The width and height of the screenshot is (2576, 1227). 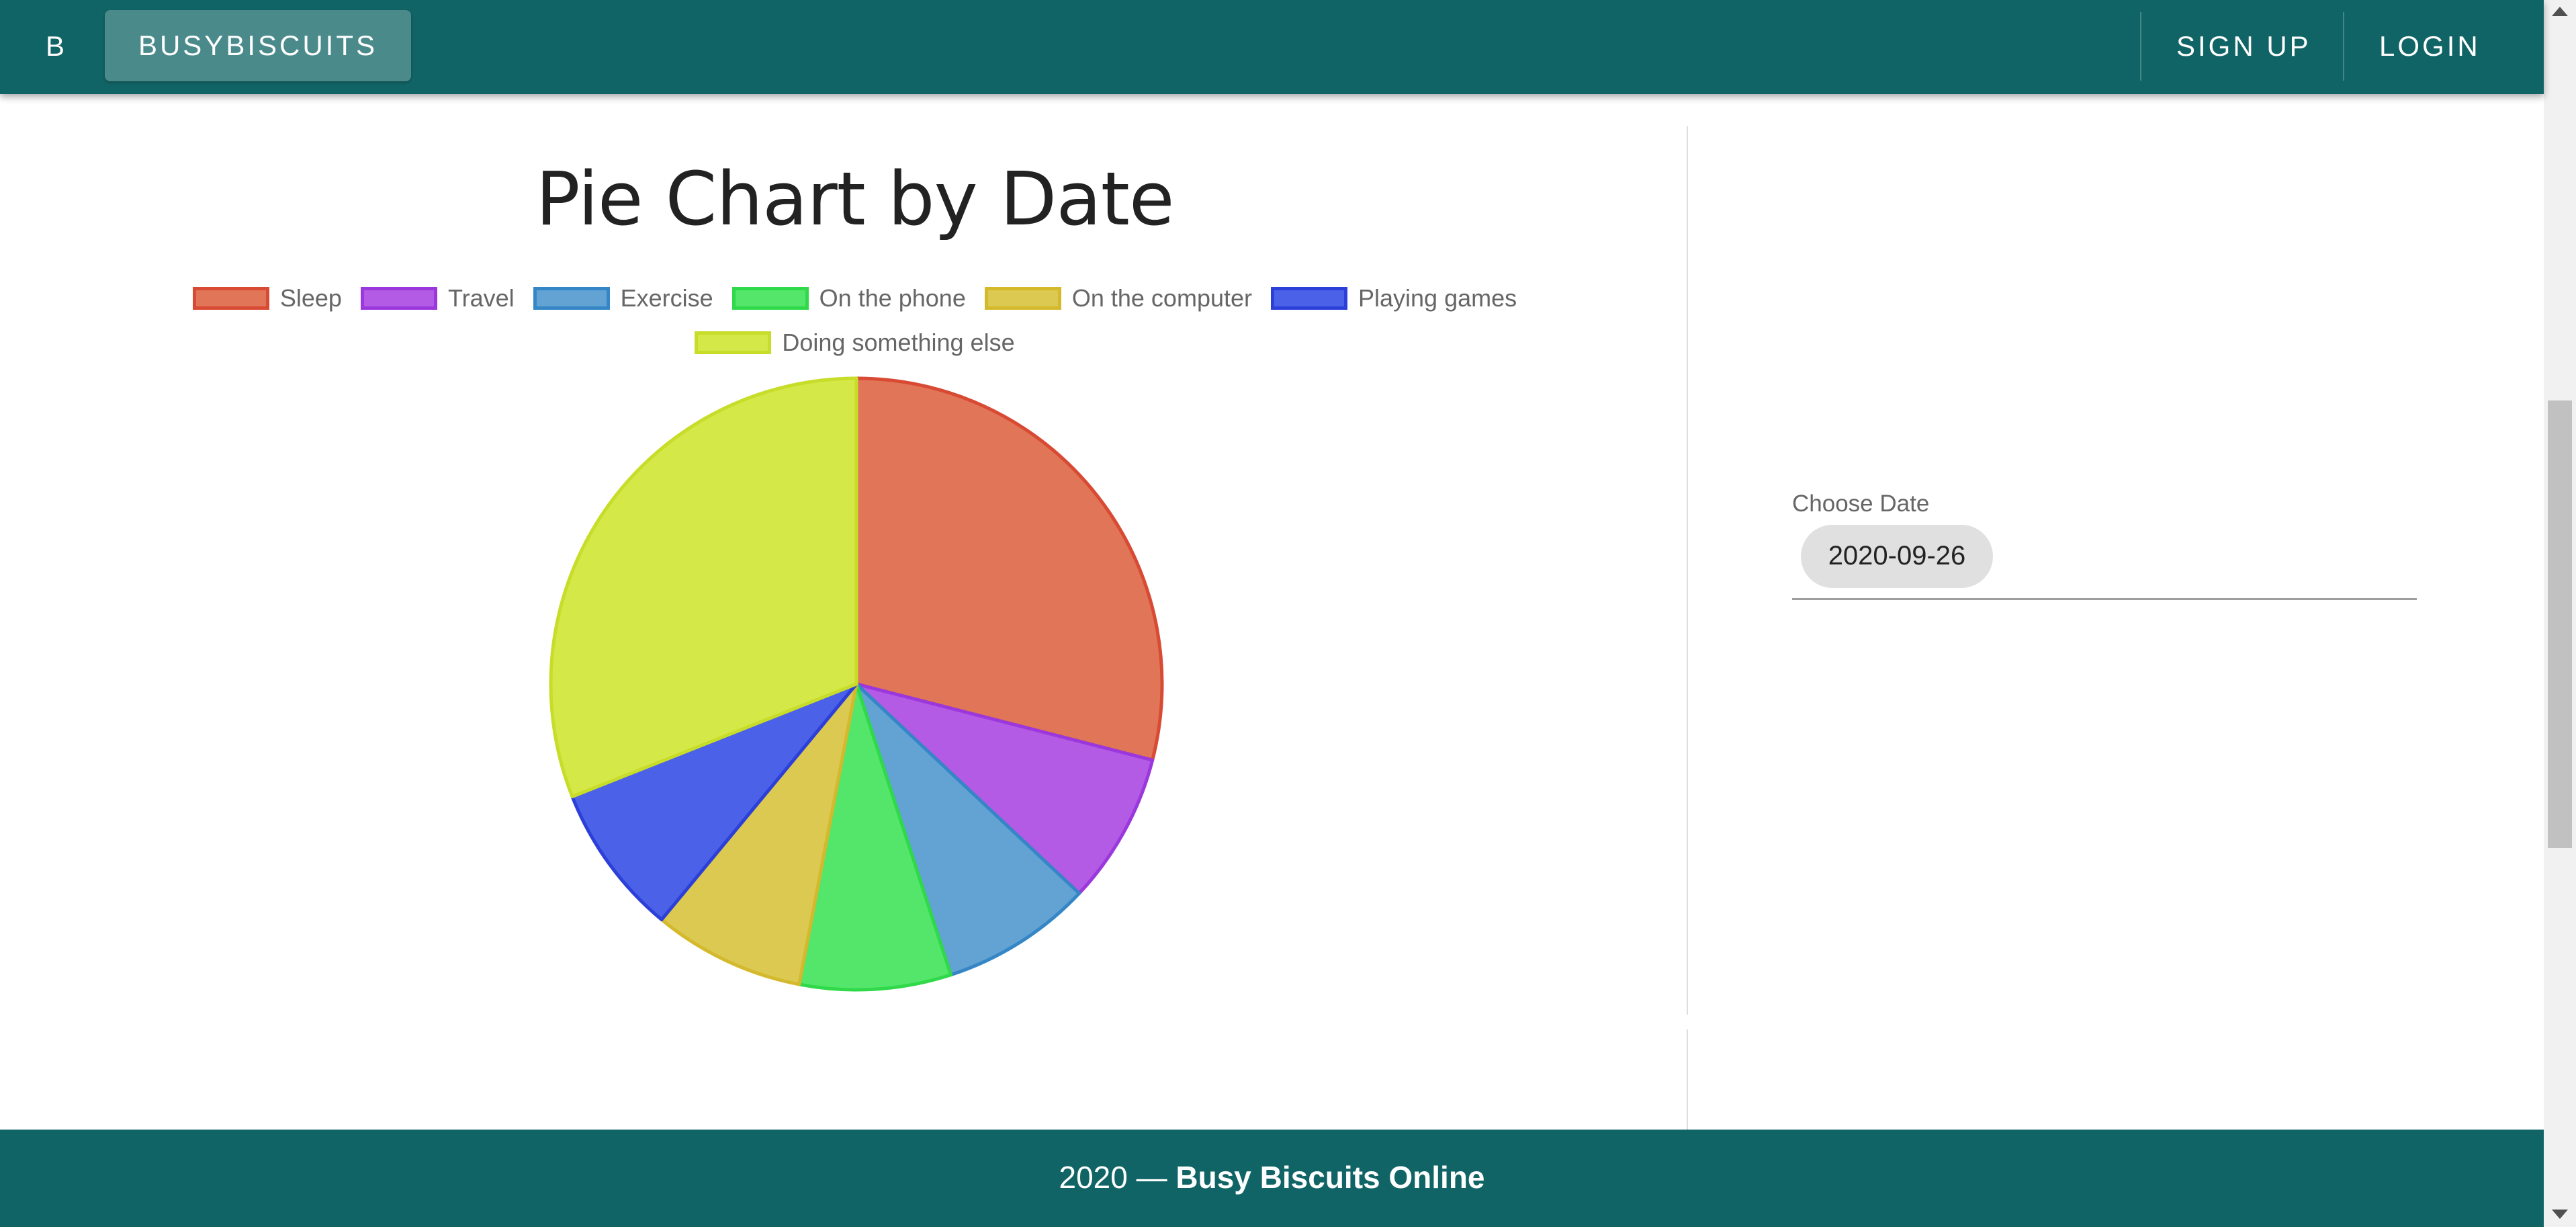 I want to click on date-value: 2020-09-26, so click(x=1897, y=555).